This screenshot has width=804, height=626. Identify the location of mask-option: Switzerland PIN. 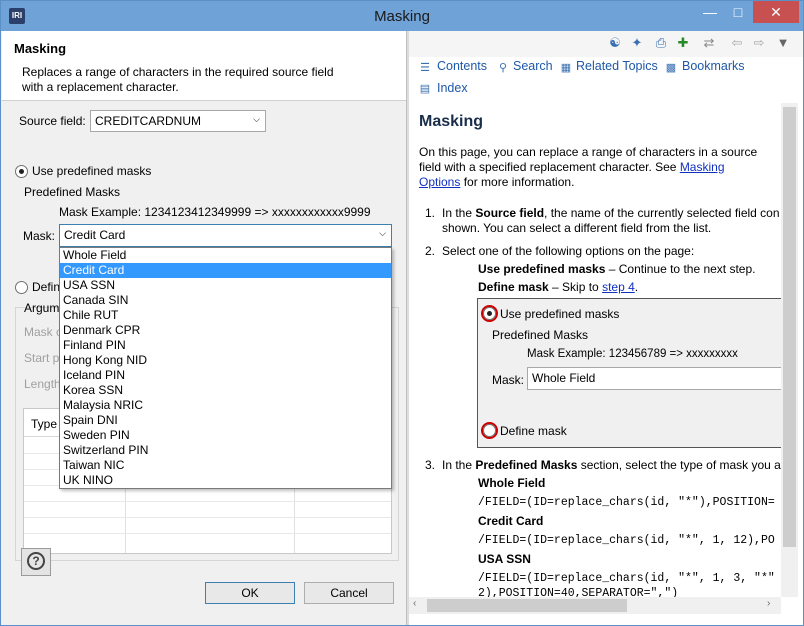
(225, 450).